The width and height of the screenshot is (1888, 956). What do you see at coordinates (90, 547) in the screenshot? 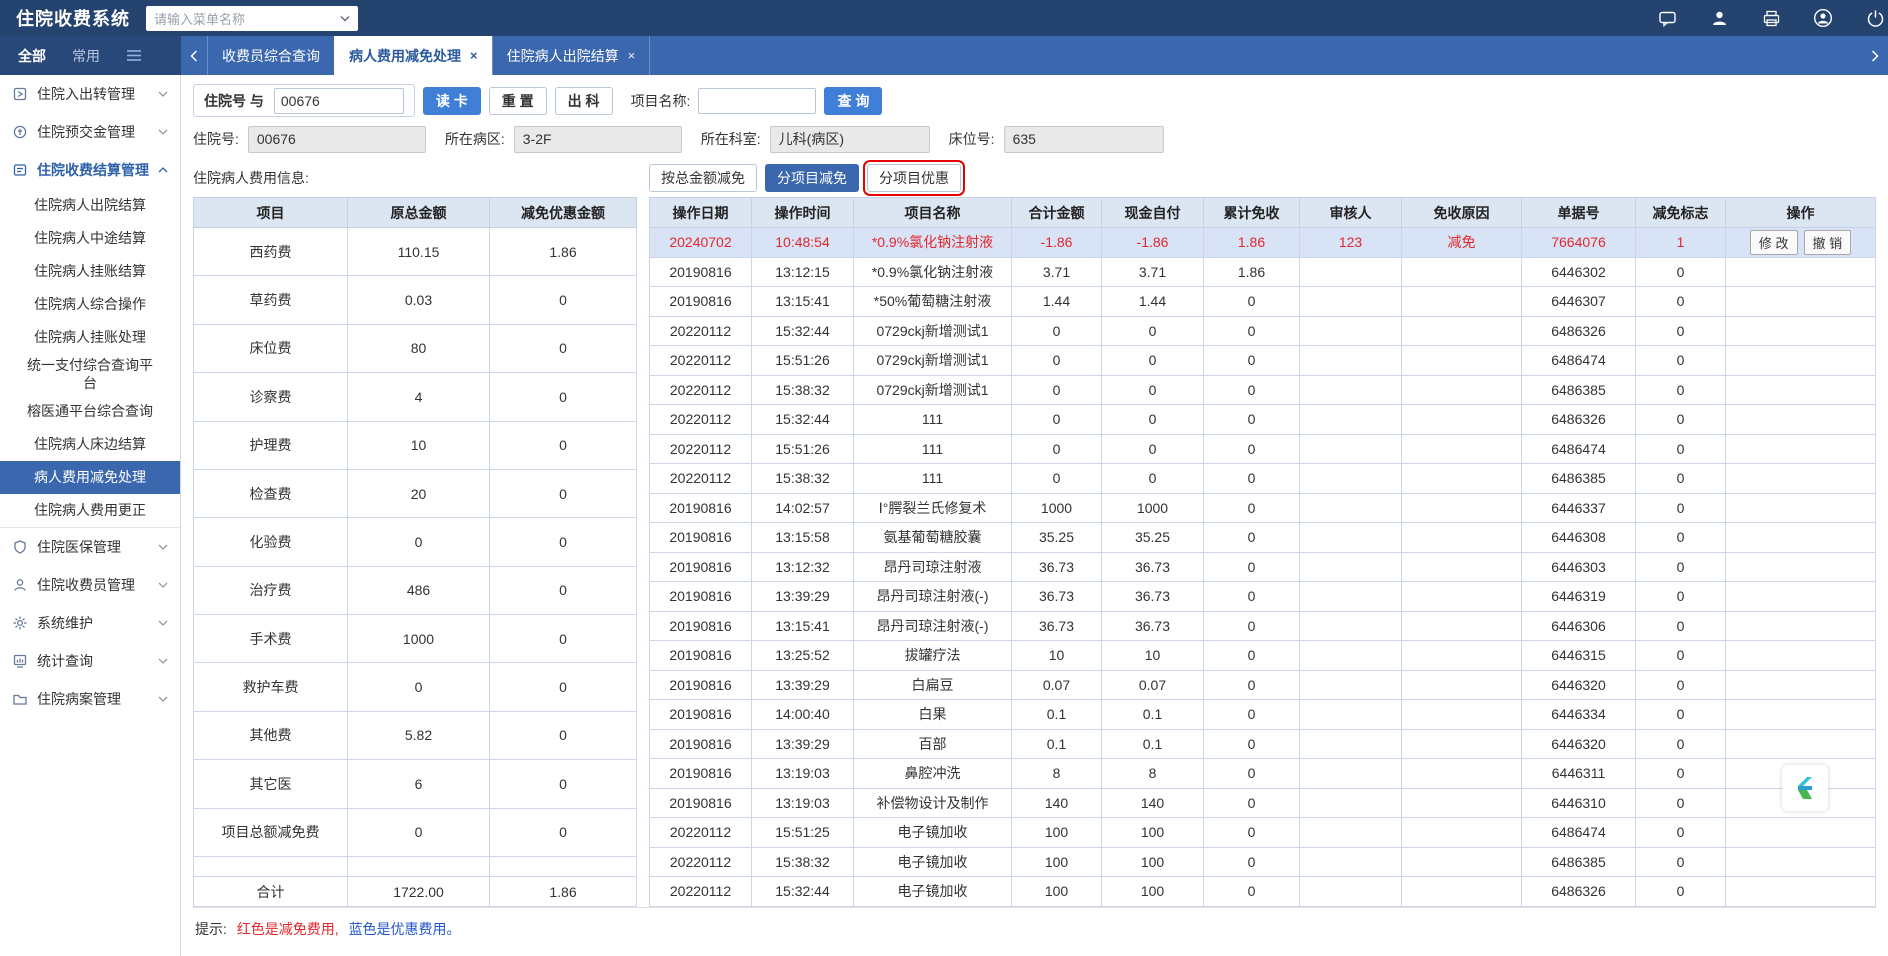
I see `sidebar-group-insurance: 住院医保管理` at bounding box center [90, 547].